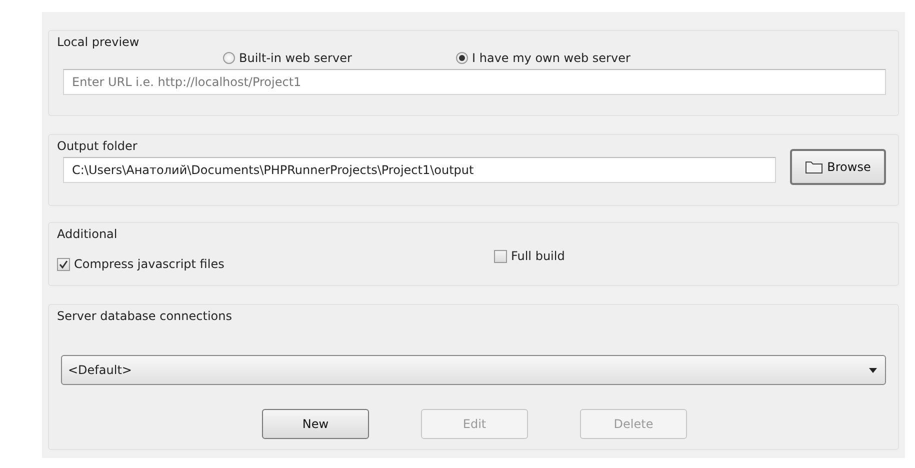 This screenshot has width=915, height=468. What do you see at coordinates (419, 170) in the screenshot?
I see `text-field: C:\Users\Анатолий\Documents\PHPRunnerProjects\Project1\output` at bounding box center [419, 170].